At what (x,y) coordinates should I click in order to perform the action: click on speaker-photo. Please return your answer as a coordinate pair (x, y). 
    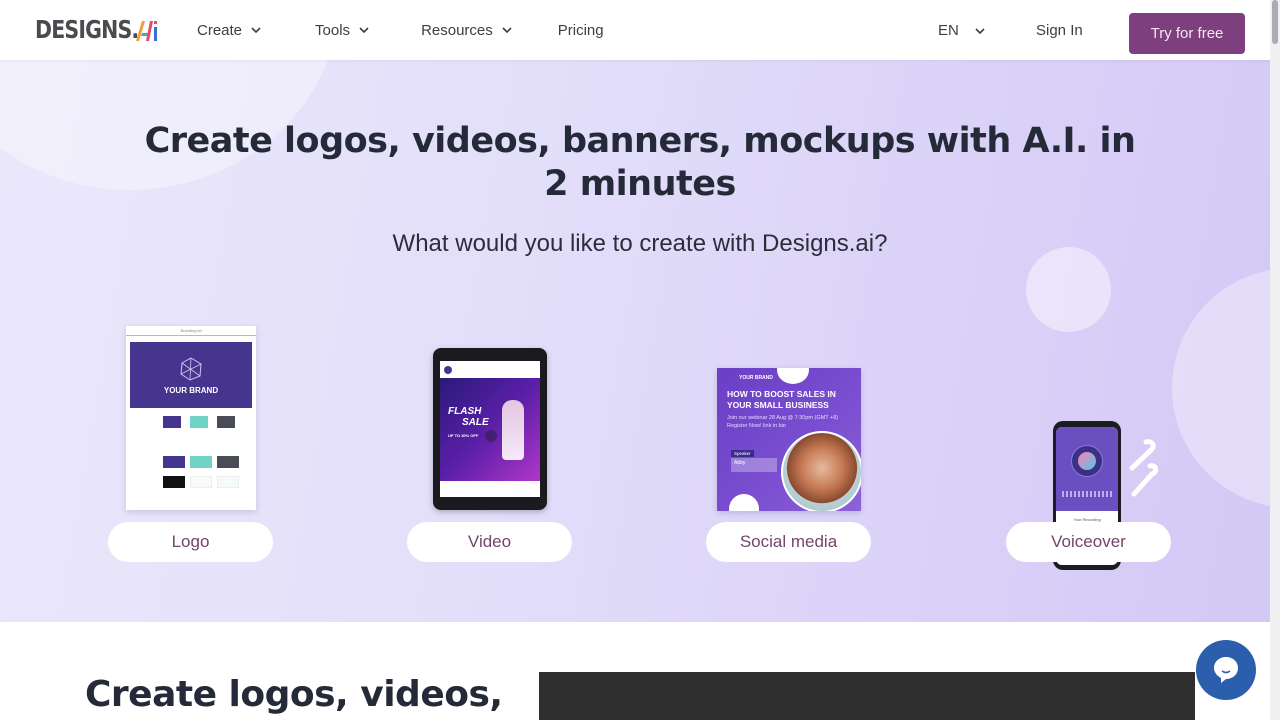
    Looking at the image, I should click on (821, 471).